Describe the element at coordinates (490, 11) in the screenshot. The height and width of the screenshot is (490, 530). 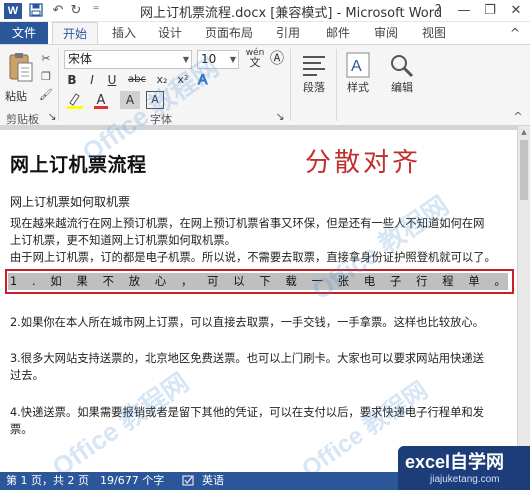
I see `restore-button: ❐` at that location.